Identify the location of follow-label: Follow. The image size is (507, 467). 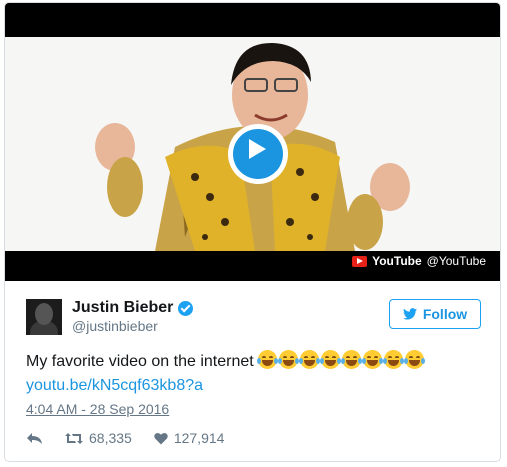
(445, 314).